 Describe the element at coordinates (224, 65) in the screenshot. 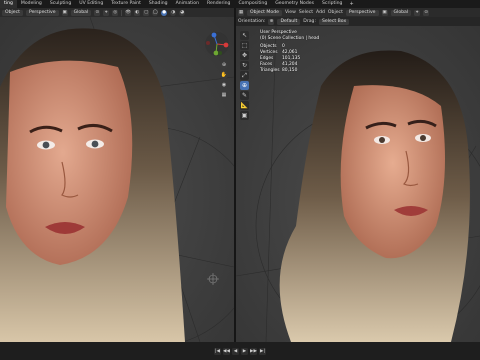

I see `zoom-icon: ⊕` at that location.